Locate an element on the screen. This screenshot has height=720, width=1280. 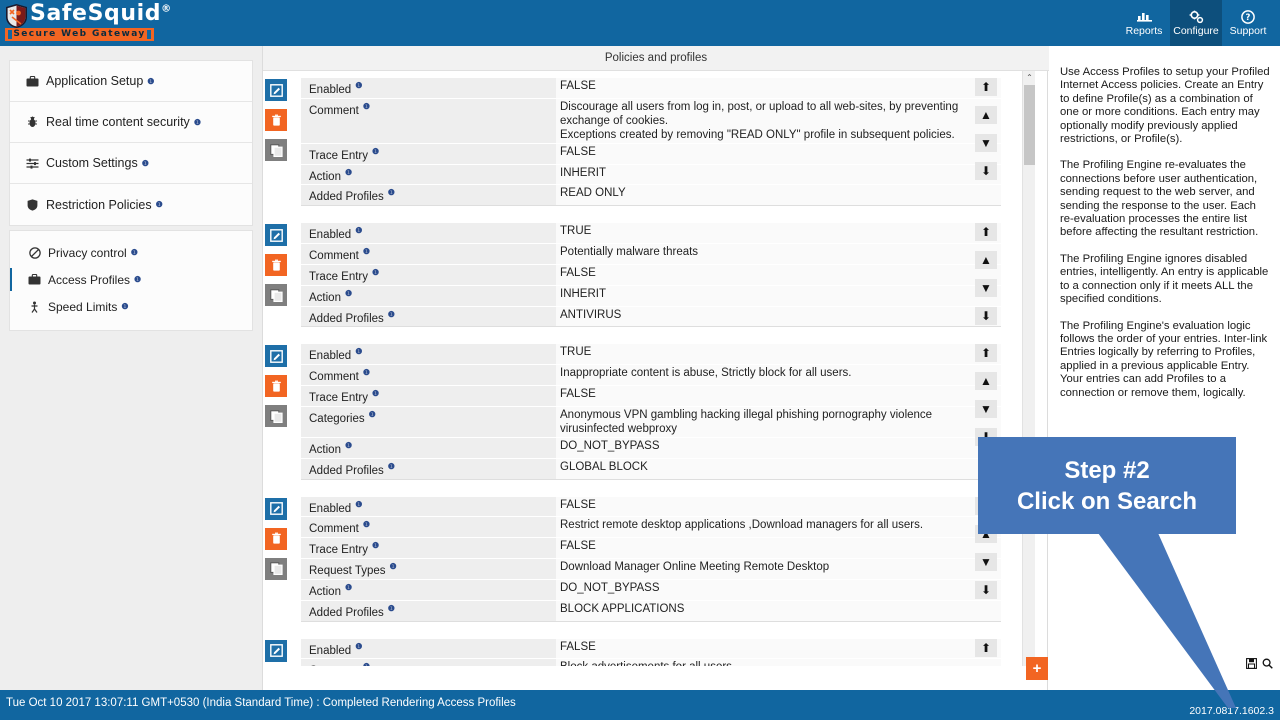
field-label: Action ❶ is located at coordinates (428, 589).